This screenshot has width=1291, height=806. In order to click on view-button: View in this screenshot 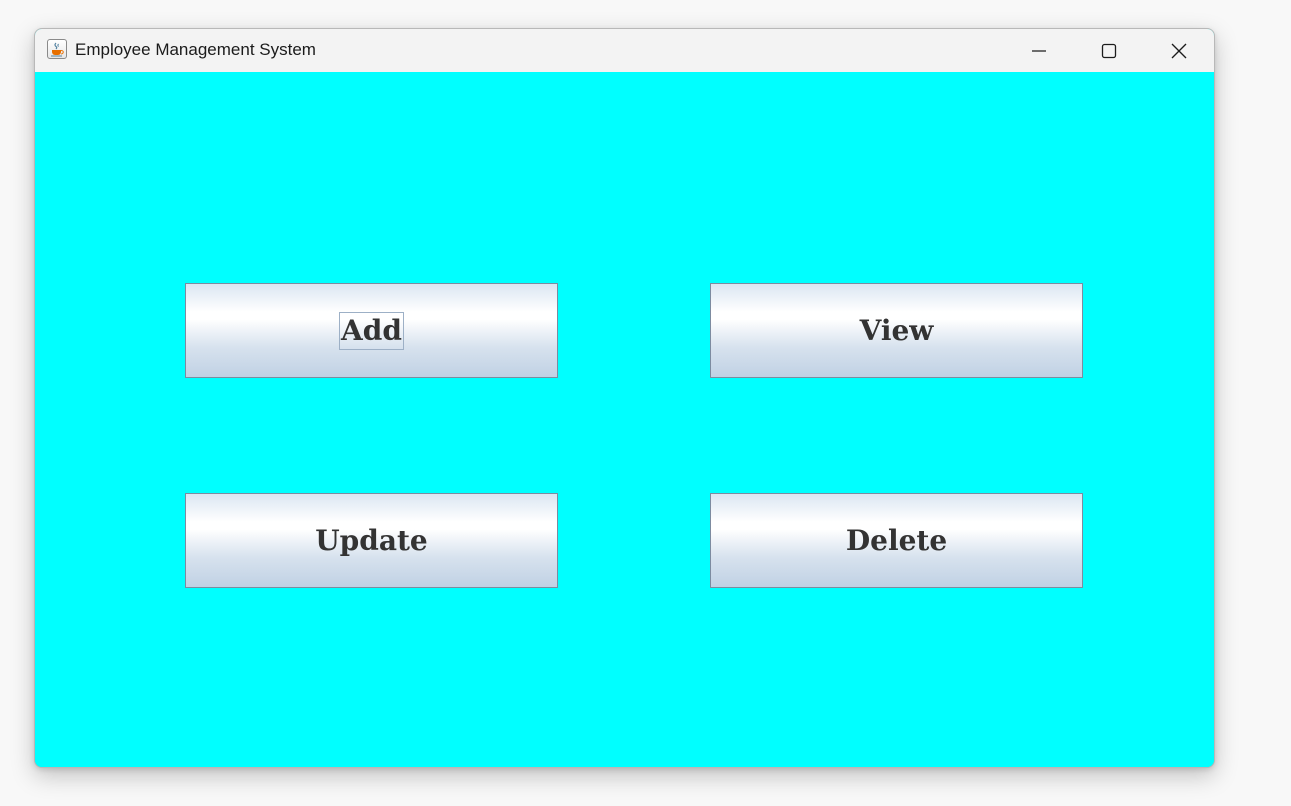, I will do `click(896, 330)`.